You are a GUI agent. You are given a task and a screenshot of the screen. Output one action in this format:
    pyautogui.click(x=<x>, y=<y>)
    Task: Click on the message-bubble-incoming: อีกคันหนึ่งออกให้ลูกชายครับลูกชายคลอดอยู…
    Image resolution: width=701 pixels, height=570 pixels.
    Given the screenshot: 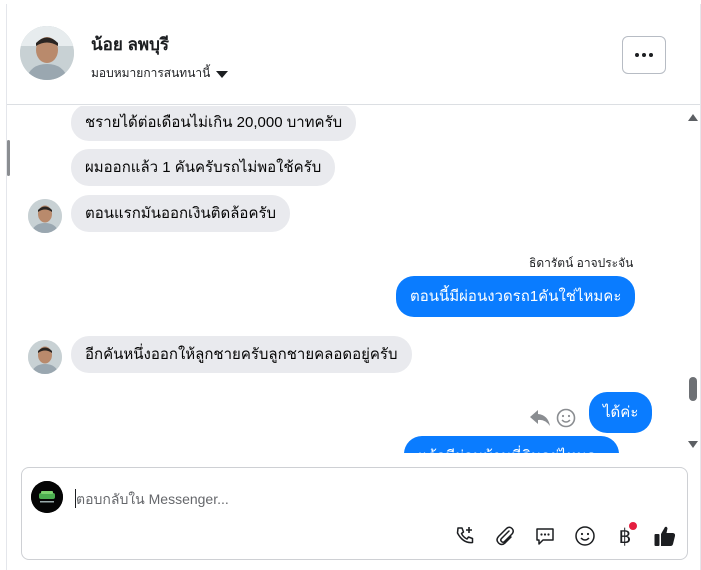 What is the action you would take?
    pyautogui.click(x=241, y=354)
    